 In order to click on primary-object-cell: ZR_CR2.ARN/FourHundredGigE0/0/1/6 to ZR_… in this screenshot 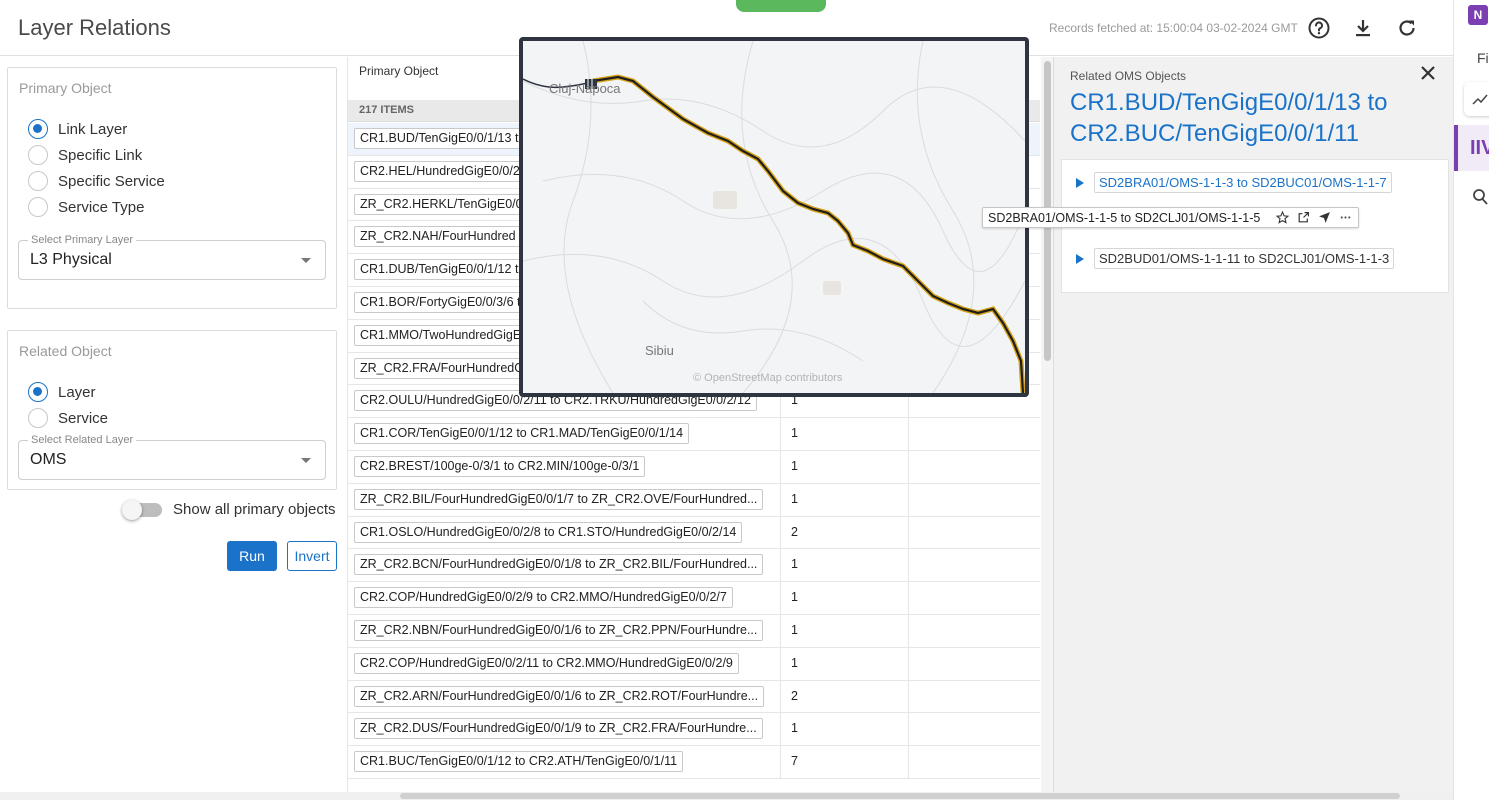, I will do `click(559, 696)`.